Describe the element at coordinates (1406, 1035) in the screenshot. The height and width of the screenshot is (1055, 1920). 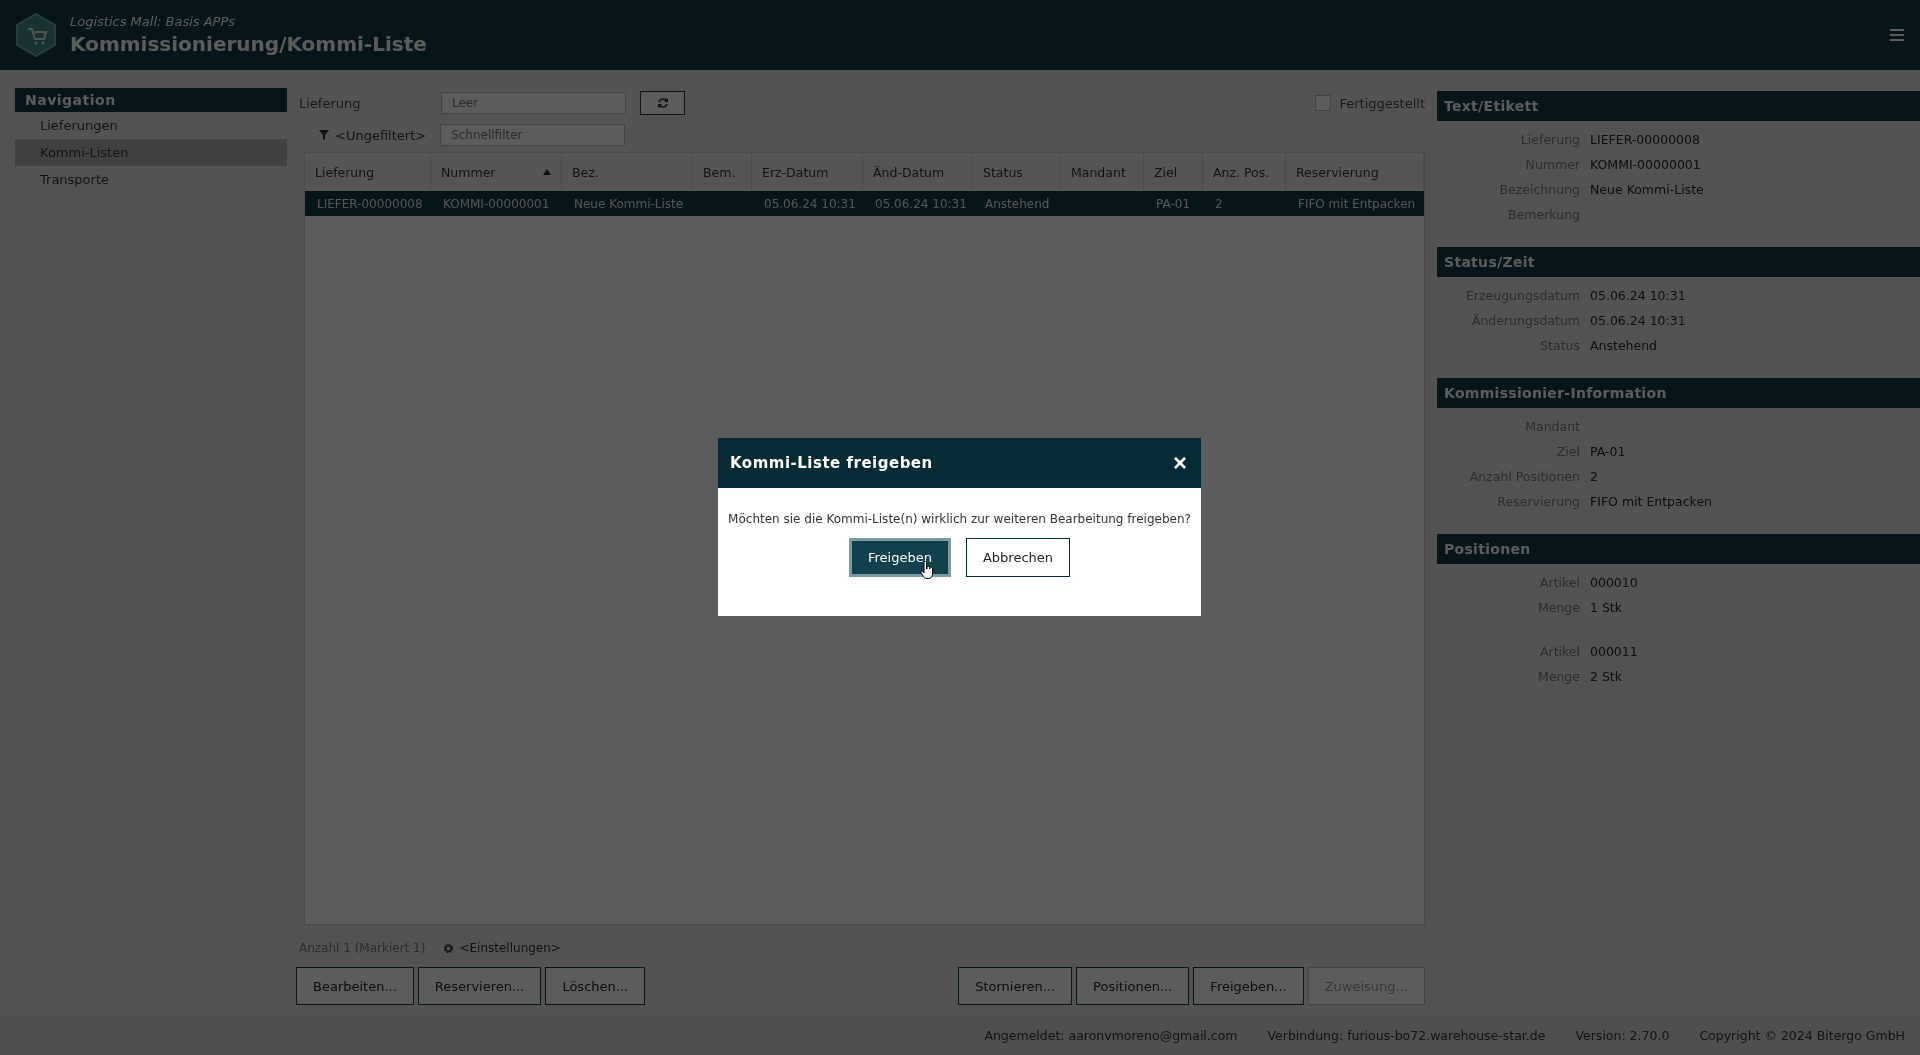
I see `status-text: Verbindung: furious-bo72.warehouse-star.de` at that location.